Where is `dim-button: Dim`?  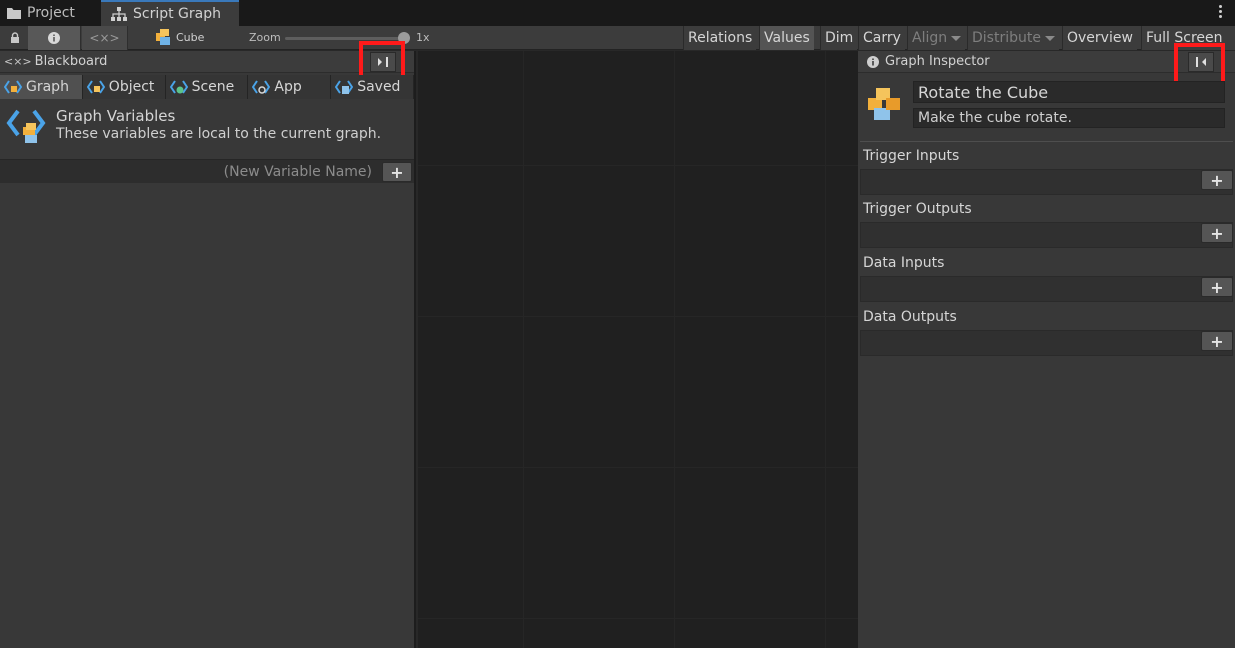 dim-button: Dim is located at coordinates (839, 38).